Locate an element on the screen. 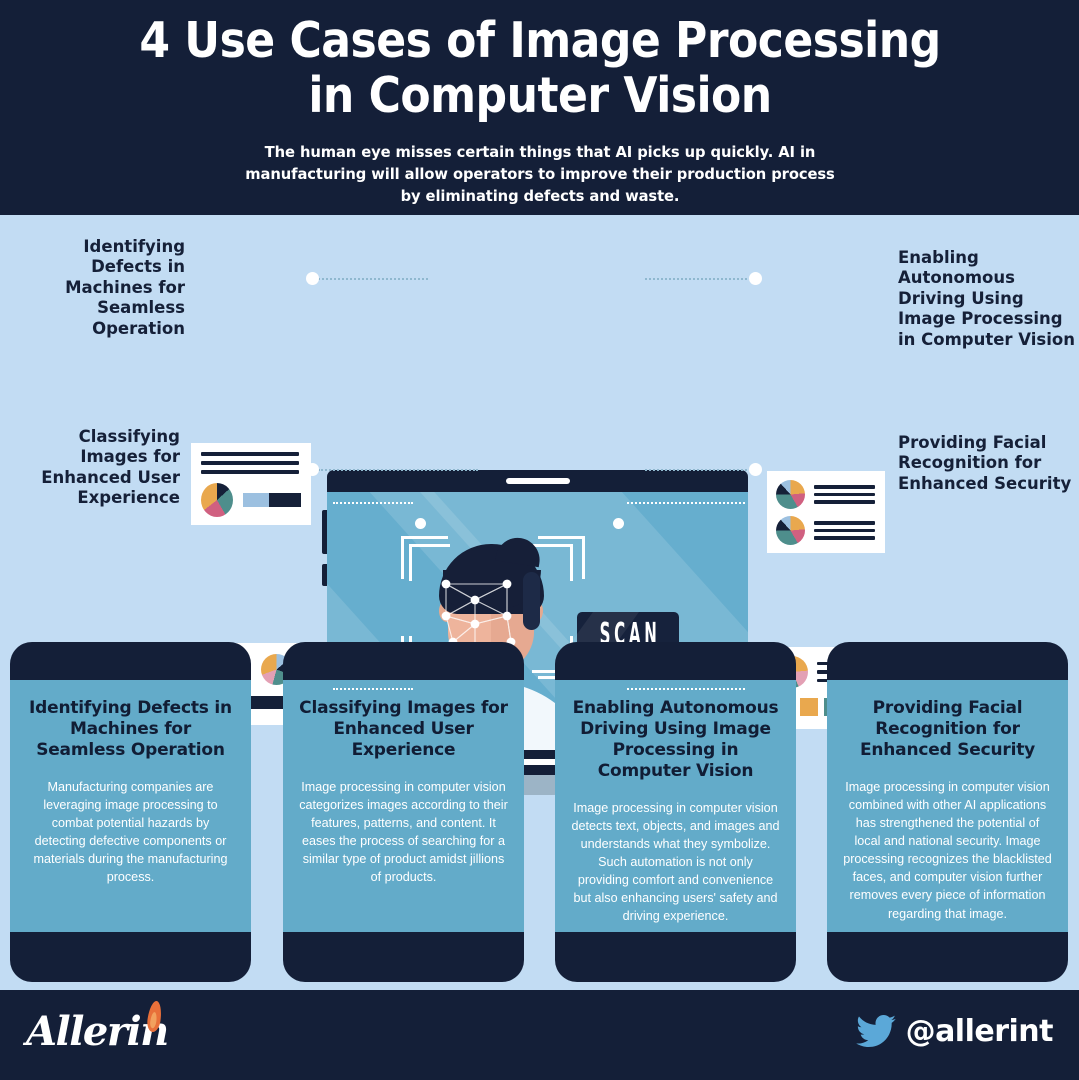 This screenshot has height=1080, width=1079. twitter-bird-icon is located at coordinates (875, 1031).